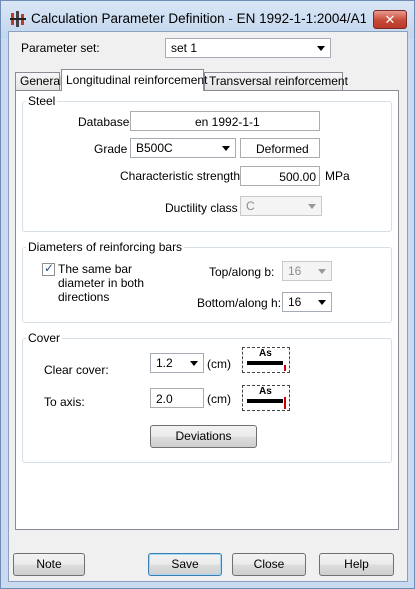  I want to click on clear-cover-select: 1.2, so click(177, 363).